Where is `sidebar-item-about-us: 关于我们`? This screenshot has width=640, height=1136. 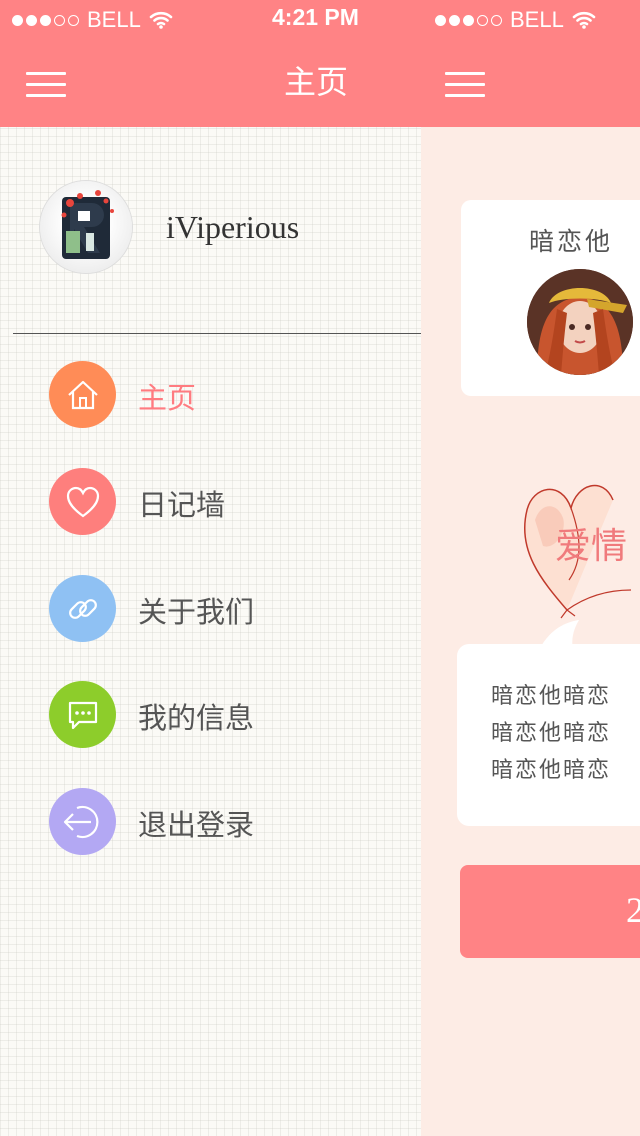 sidebar-item-about-us: 关于我们 is located at coordinates (219, 609).